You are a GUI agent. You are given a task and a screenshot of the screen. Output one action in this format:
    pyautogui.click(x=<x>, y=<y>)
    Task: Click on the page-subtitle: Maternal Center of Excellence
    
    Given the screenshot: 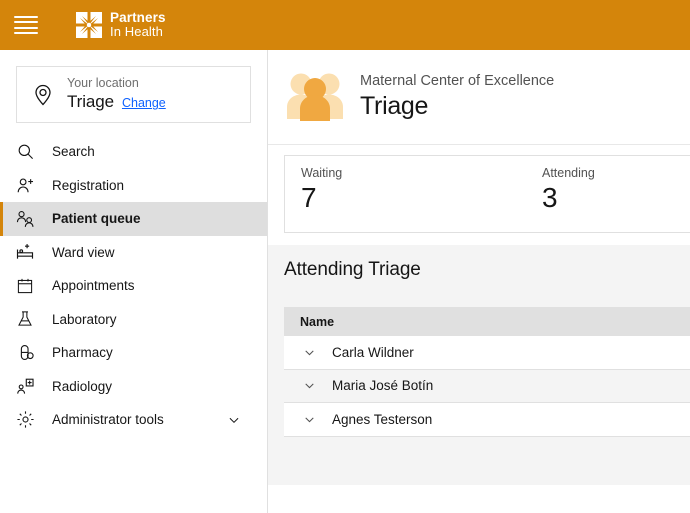 What is the action you would take?
    pyautogui.click(x=457, y=81)
    